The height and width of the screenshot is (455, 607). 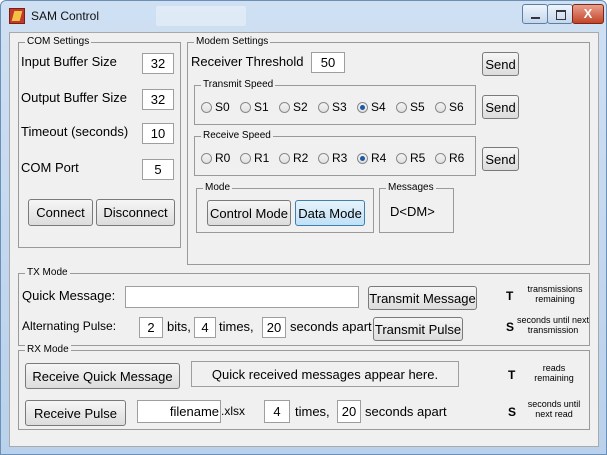 What do you see at coordinates (500, 107) in the screenshot?
I see `send-transmit-speed-button: Send` at bounding box center [500, 107].